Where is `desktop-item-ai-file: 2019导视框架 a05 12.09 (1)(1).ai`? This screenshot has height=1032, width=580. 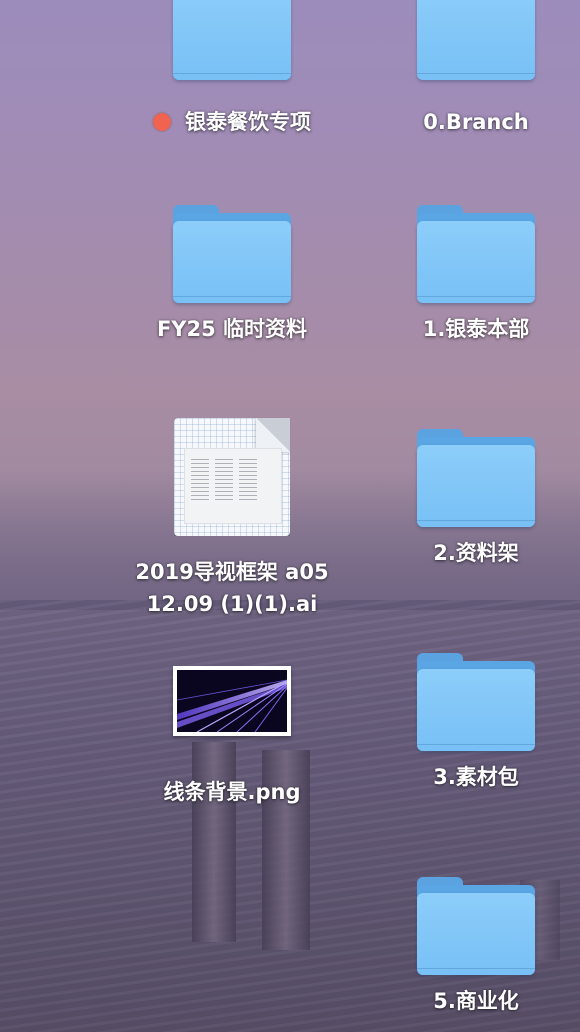
desktop-item-ai-file: 2019导视框架 a05 12.09 (1)(1).ai is located at coordinates (232, 519).